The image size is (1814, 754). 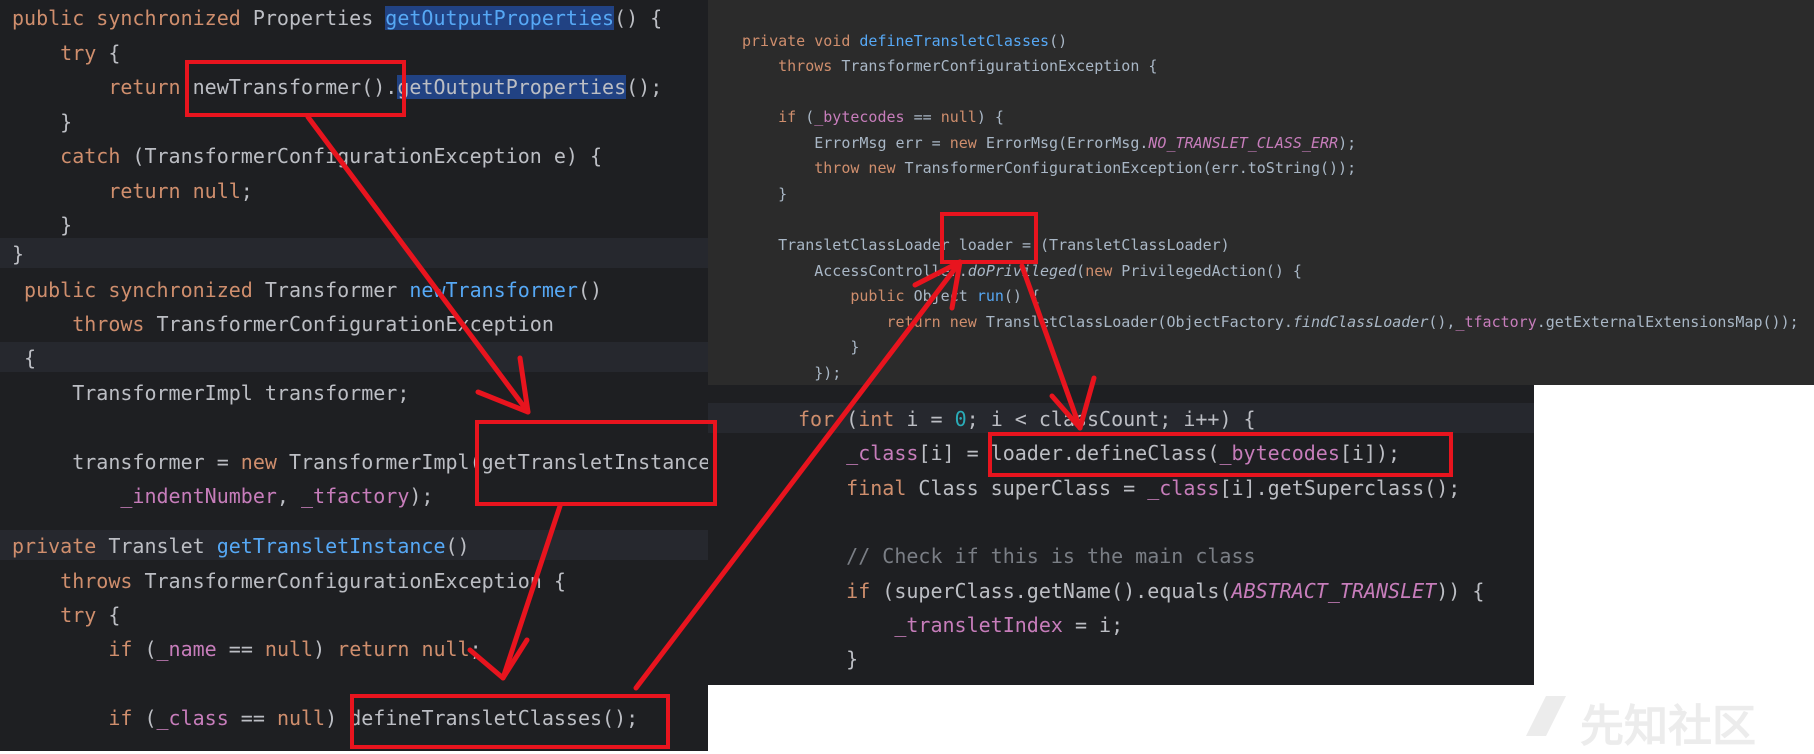 I want to click on arrow-instance-to-define, so click(x=531, y=592).